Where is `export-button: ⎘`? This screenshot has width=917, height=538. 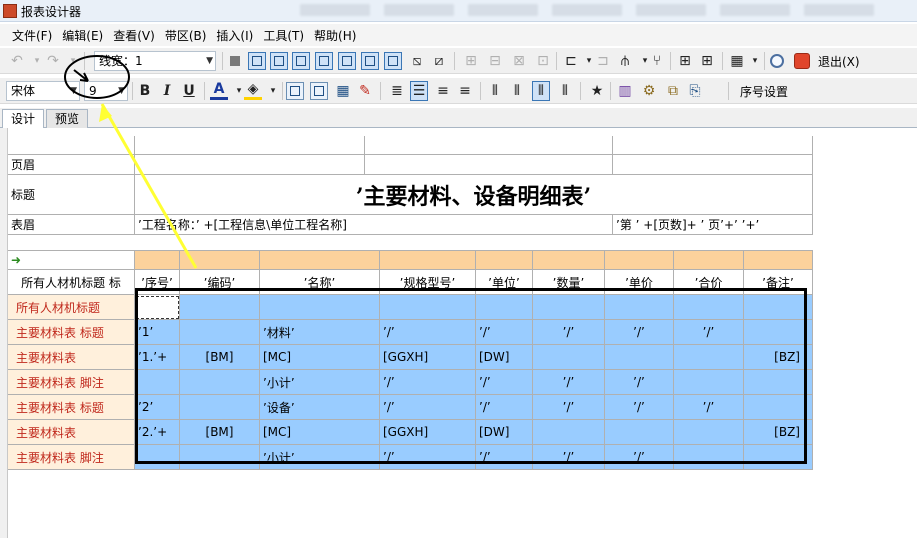 export-button: ⎘ is located at coordinates (695, 91).